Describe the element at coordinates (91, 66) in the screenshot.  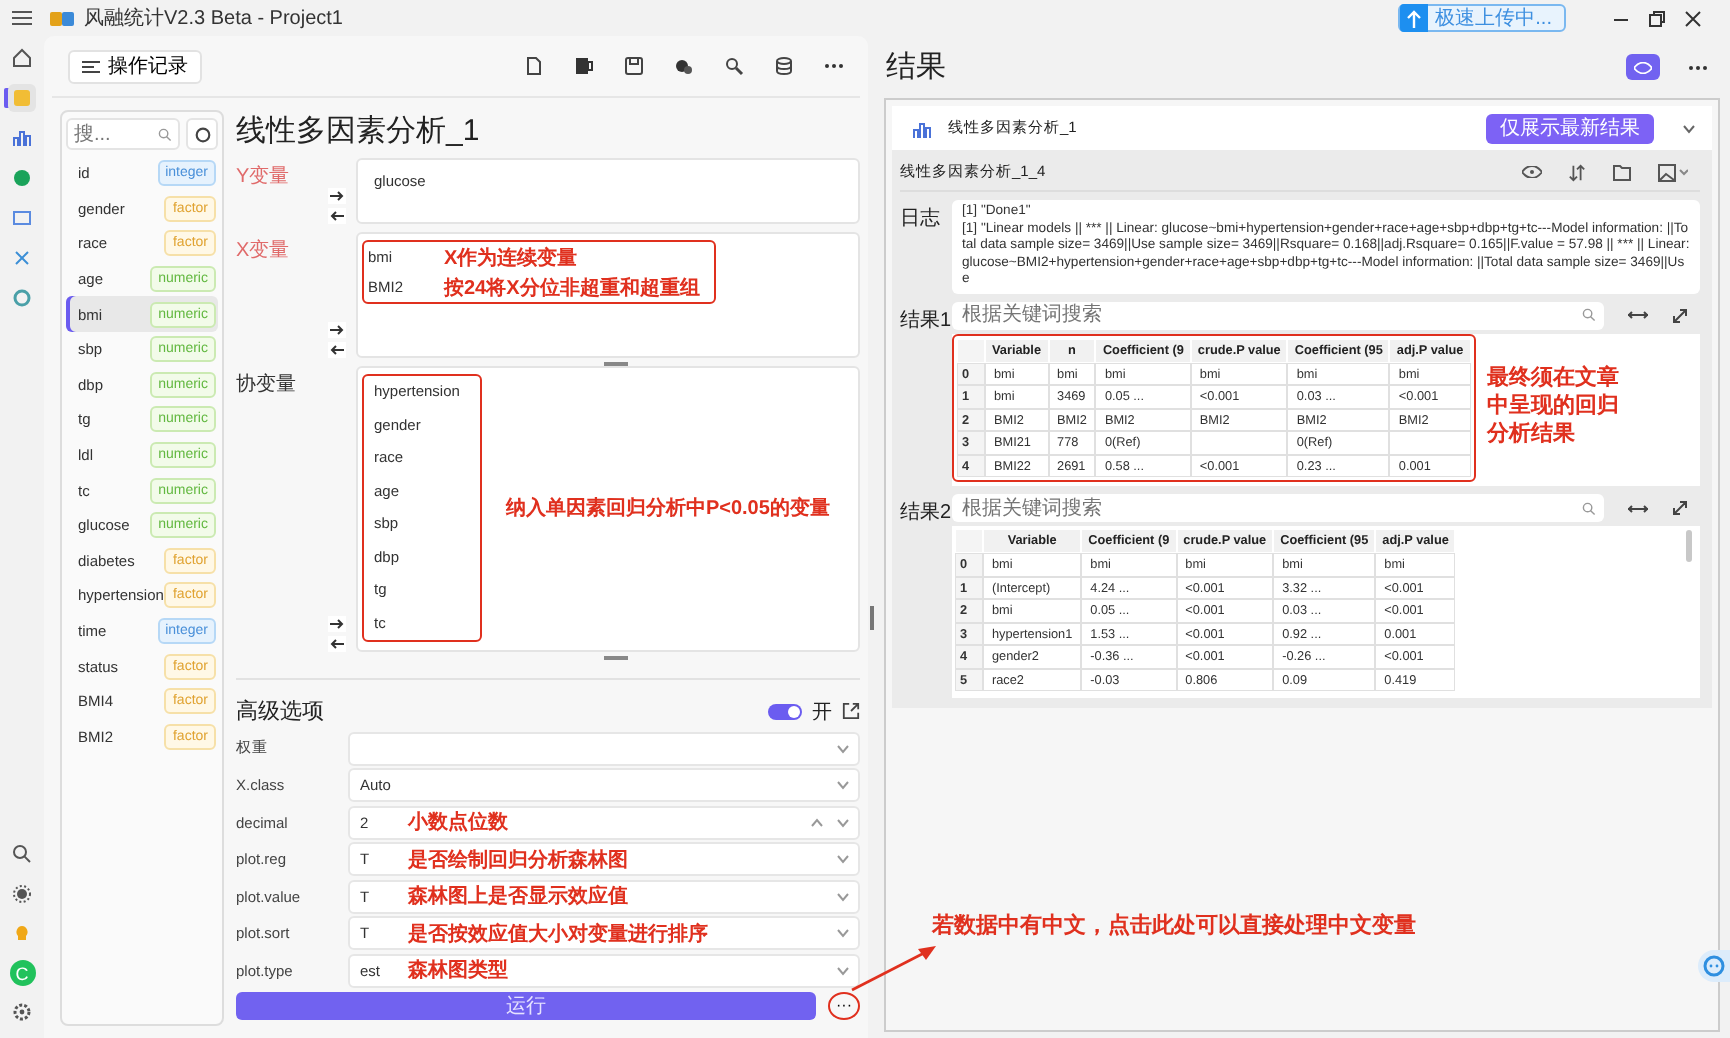
I see `list-icon` at that location.